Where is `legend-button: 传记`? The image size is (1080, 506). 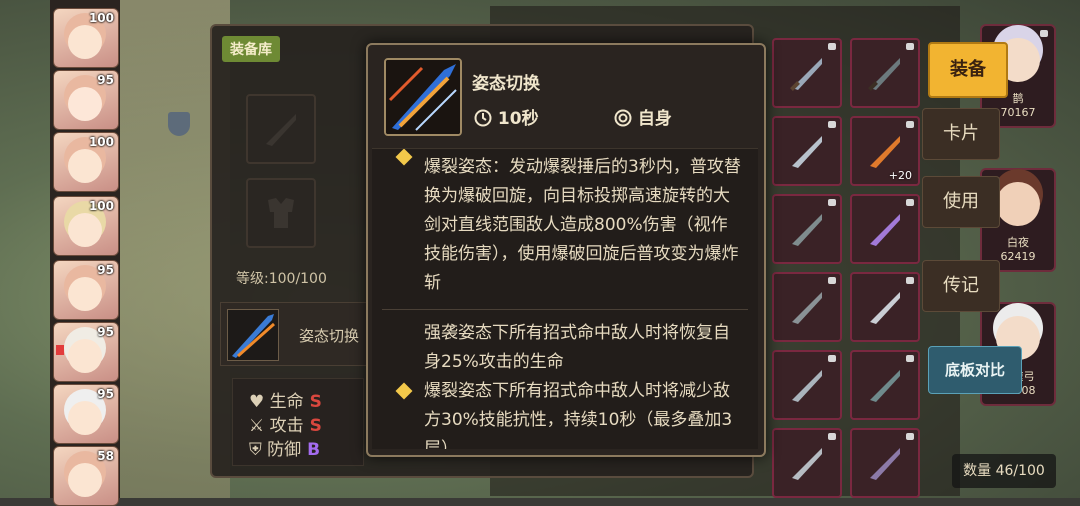 legend-button: 传记 is located at coordinates (961, 286).